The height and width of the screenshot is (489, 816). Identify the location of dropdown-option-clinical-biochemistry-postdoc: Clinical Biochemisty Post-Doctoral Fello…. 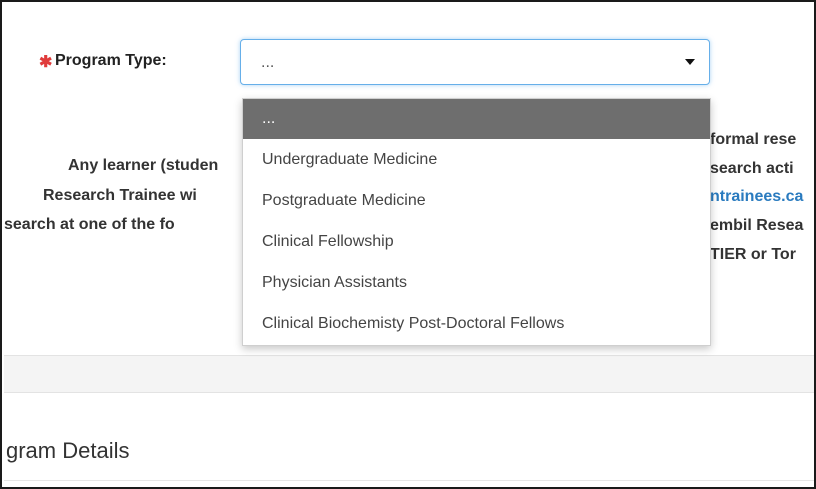
(476, 324).